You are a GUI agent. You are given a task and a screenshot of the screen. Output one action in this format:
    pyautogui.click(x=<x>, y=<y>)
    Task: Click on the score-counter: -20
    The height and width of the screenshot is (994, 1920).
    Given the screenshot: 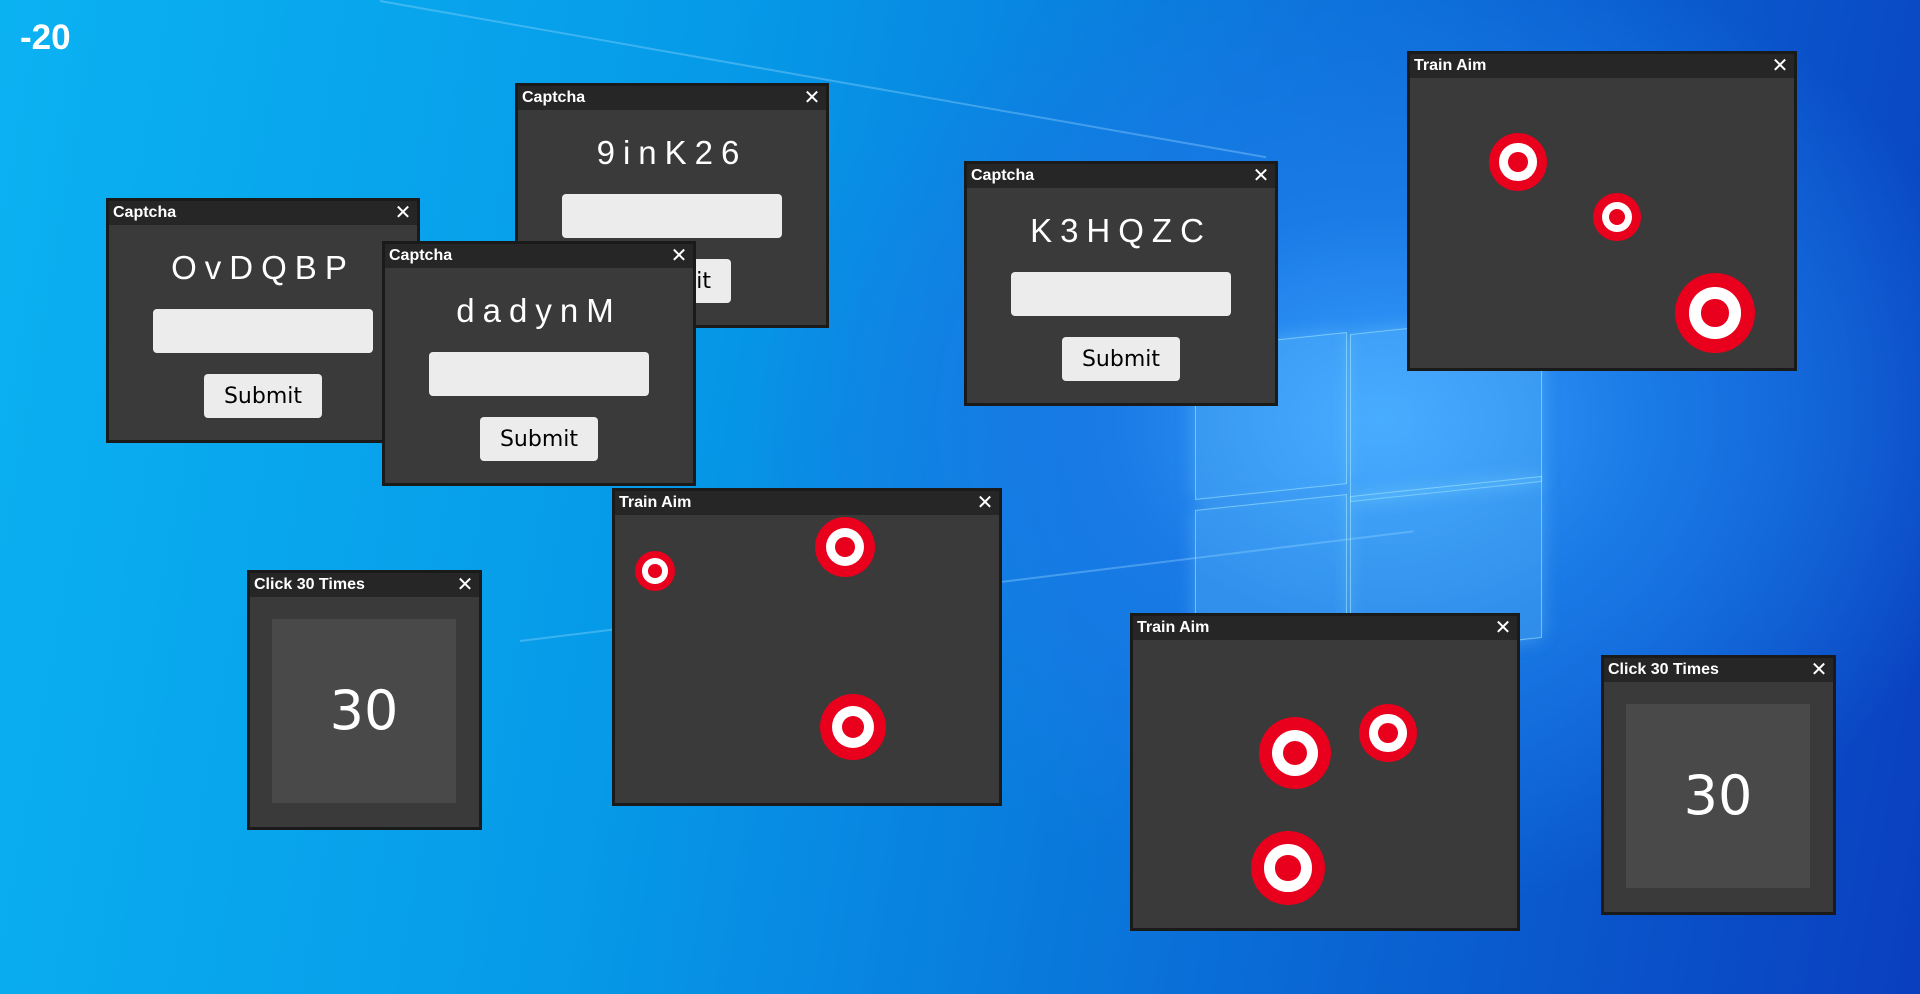 What is the action you would take?
    pyautogui.click(x=45, y=37)
    